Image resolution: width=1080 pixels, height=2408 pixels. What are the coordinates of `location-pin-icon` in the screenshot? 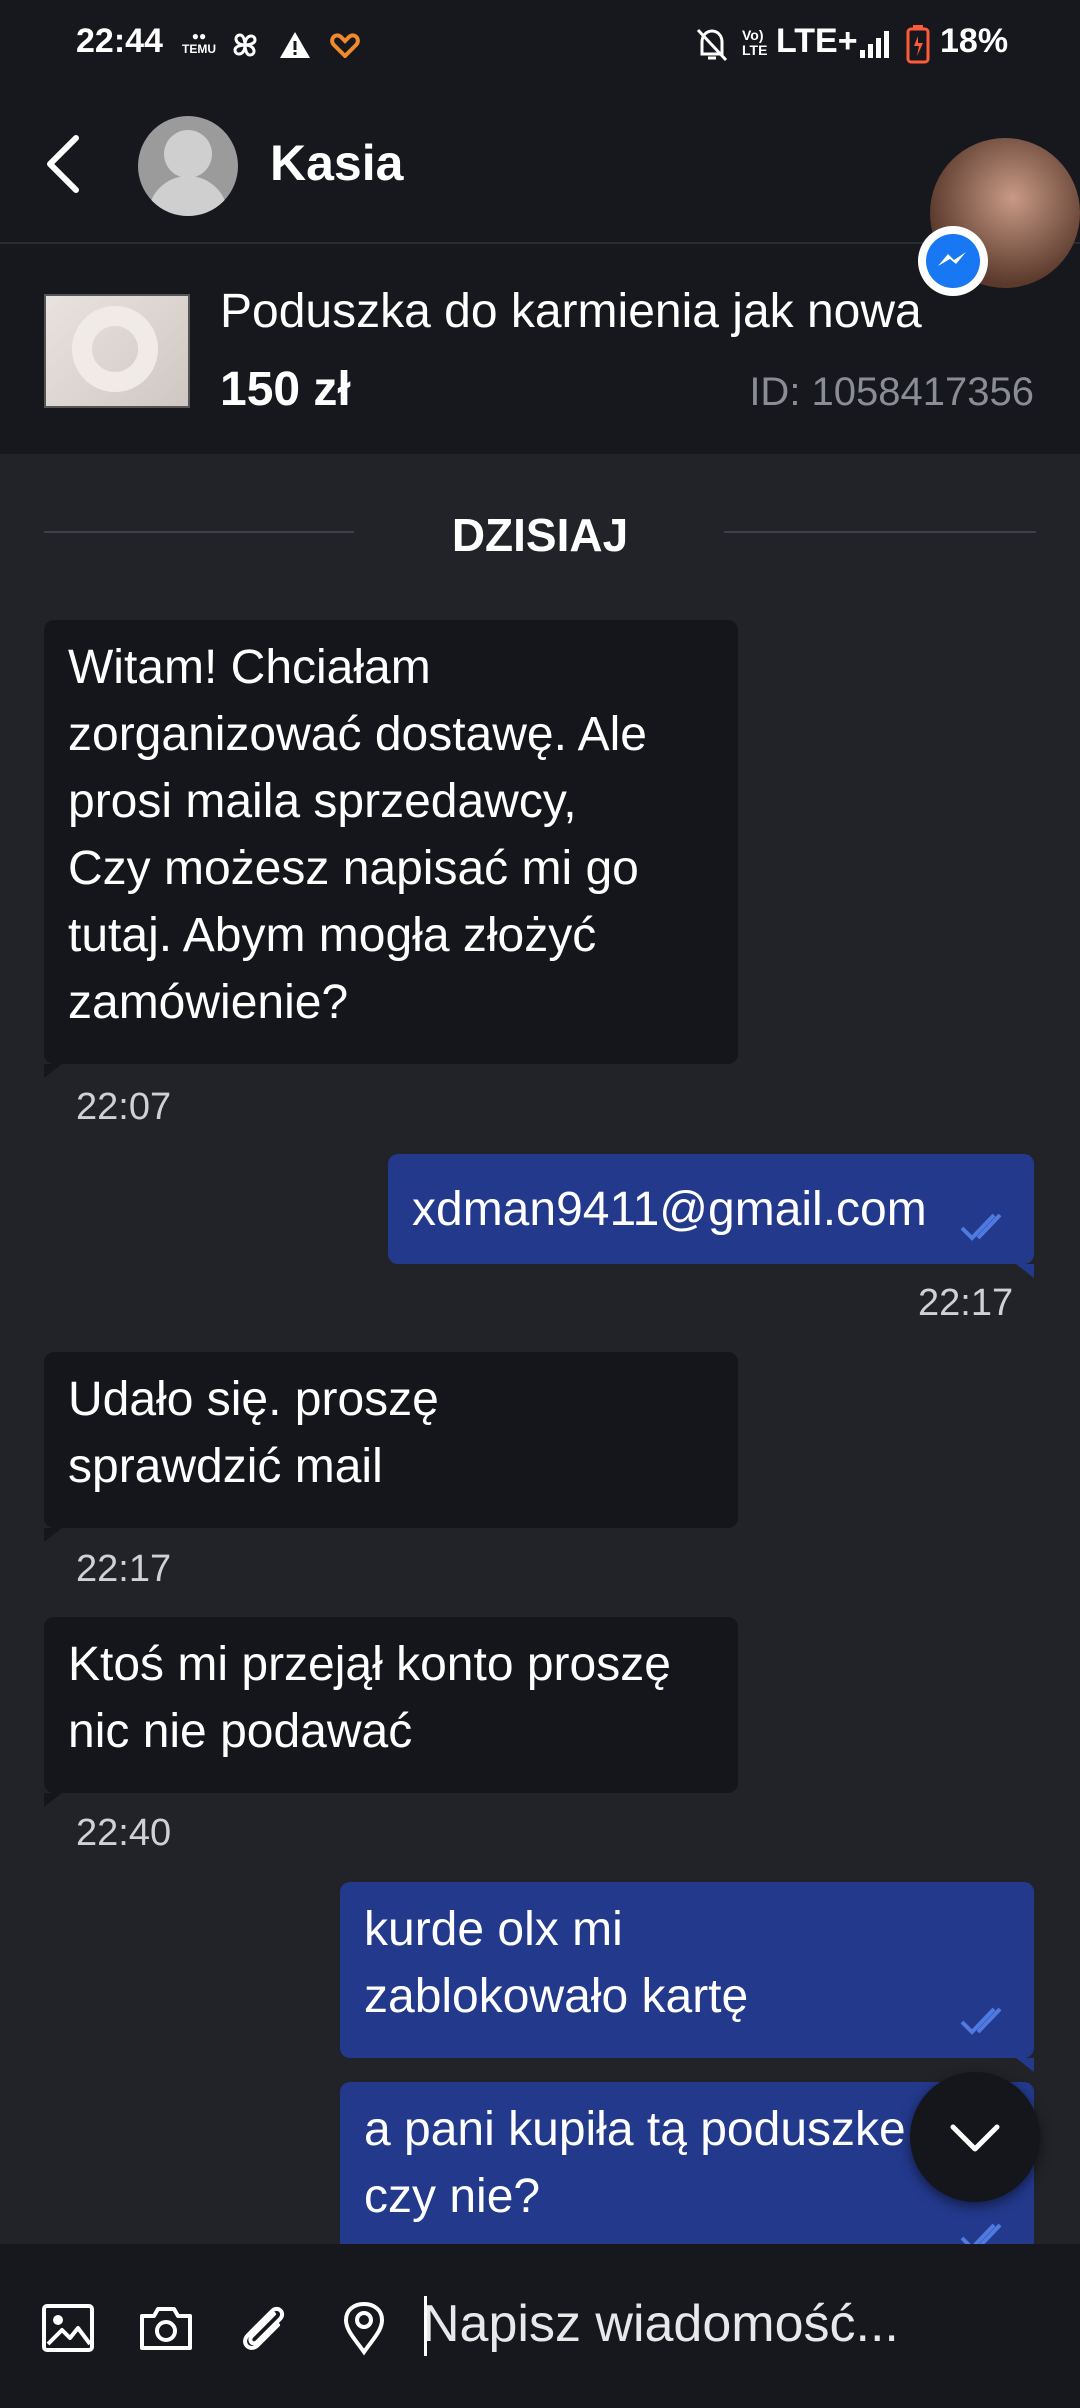 It's located at (364, 2328).